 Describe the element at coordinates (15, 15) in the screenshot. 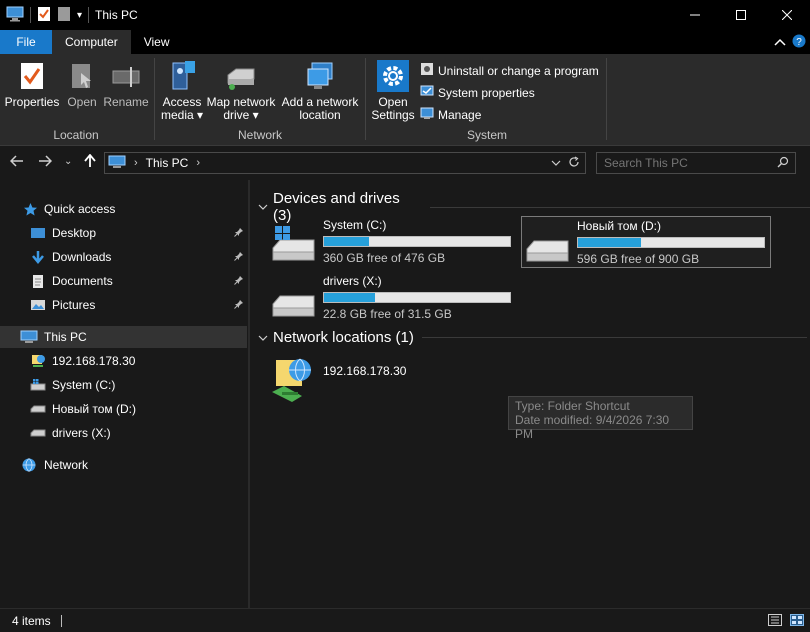

I see `pc-app-icon` at that location.